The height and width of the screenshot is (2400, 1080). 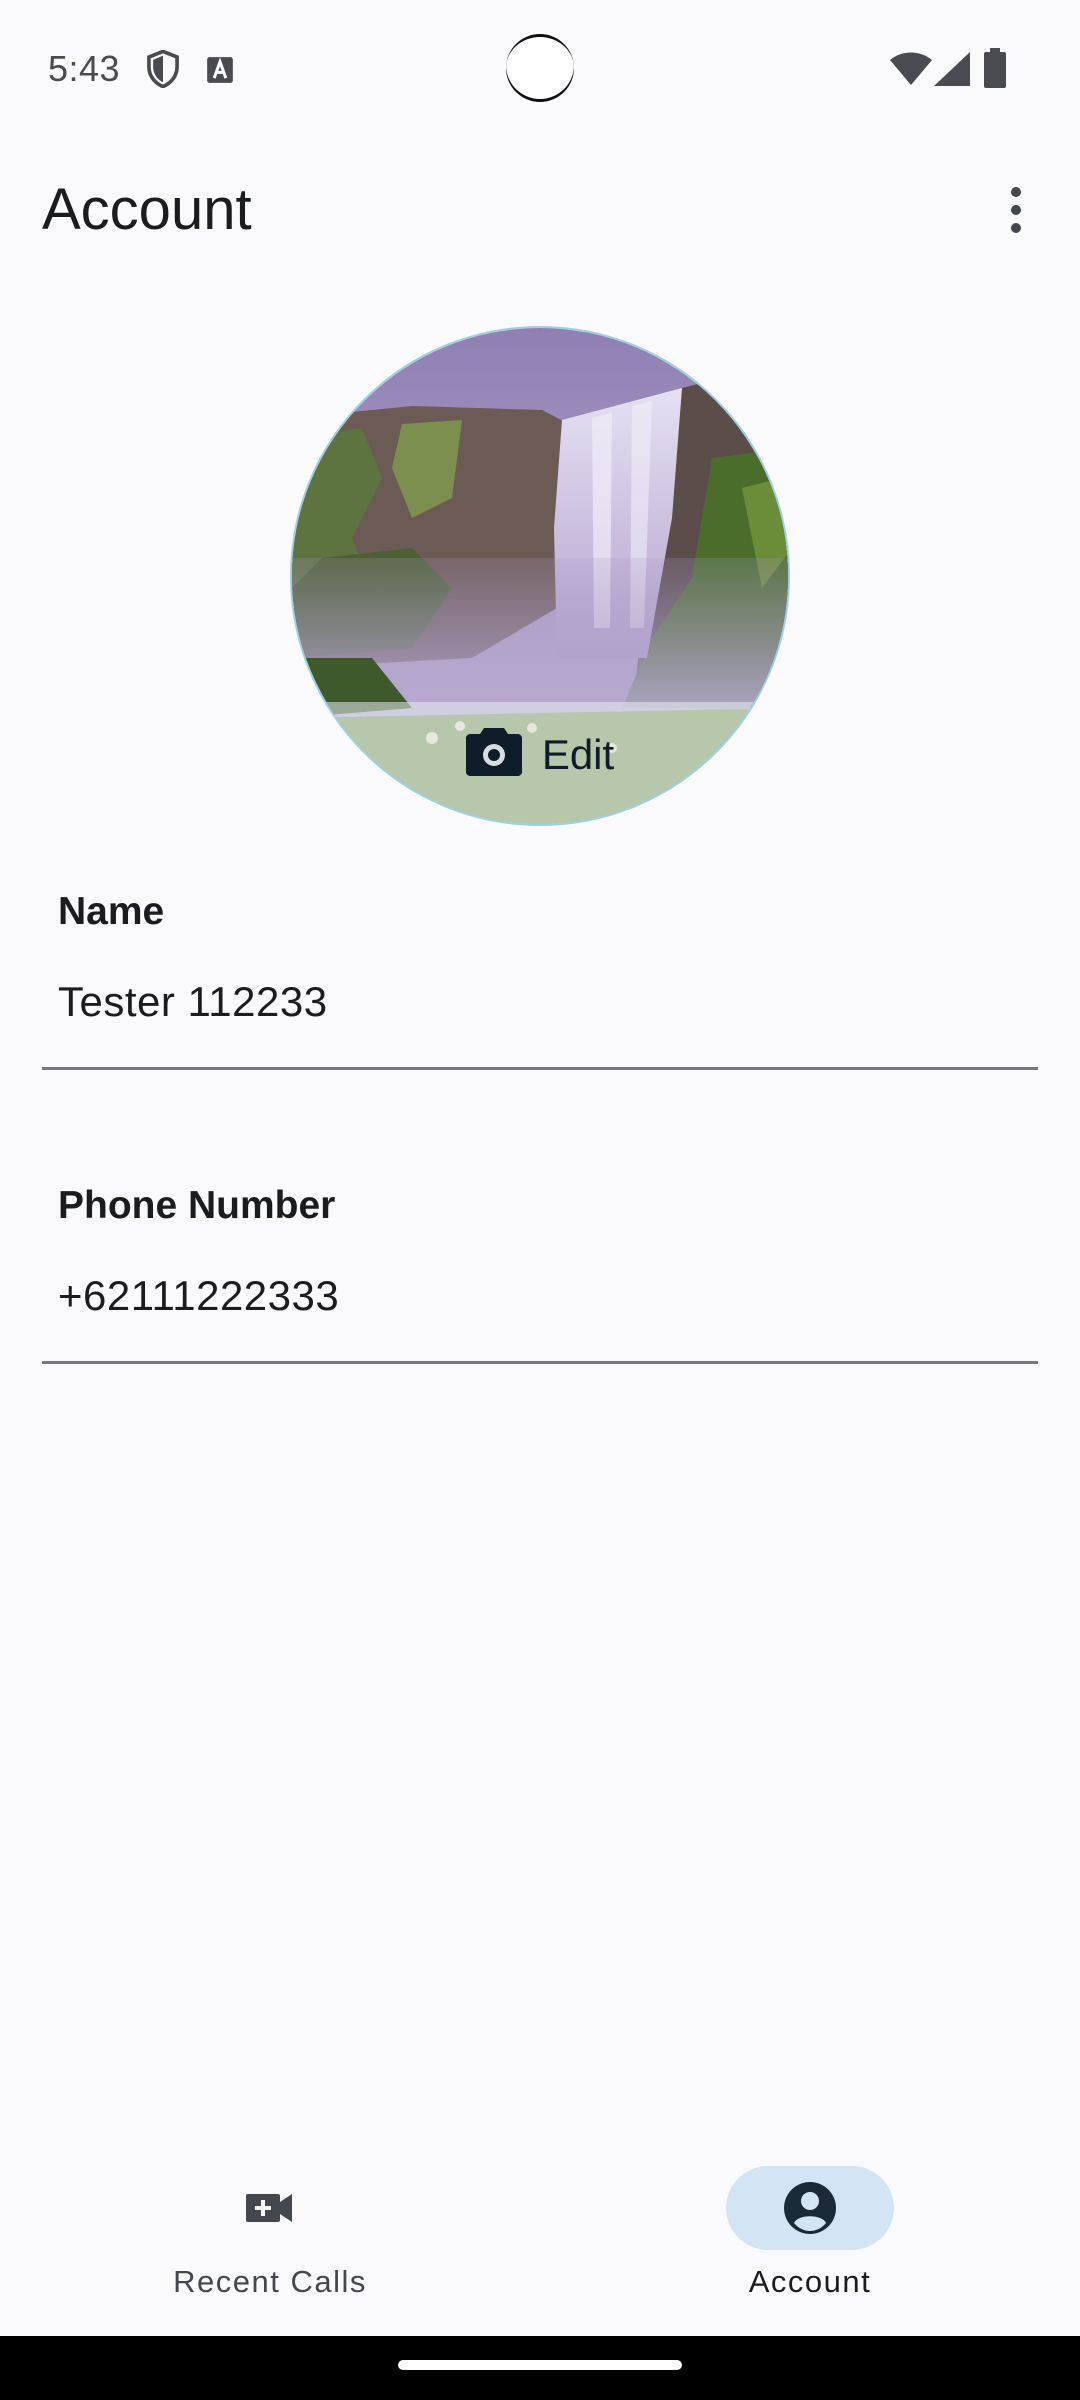 What do you see at coordinates (163, 71) in the screenshot?
I see `shield-icon` at bounding box center [163, 71].